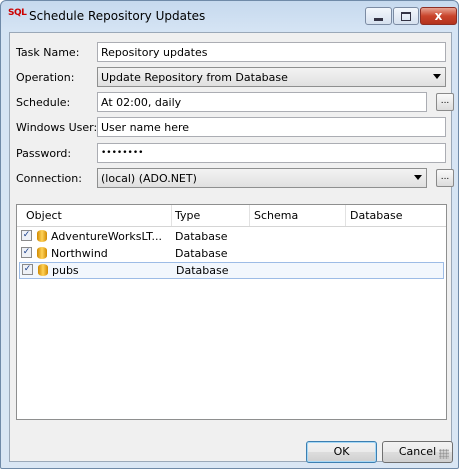 This screenshot has width=461, height=471. I want to click on windows-user-input: User name here, so click(271, 127).